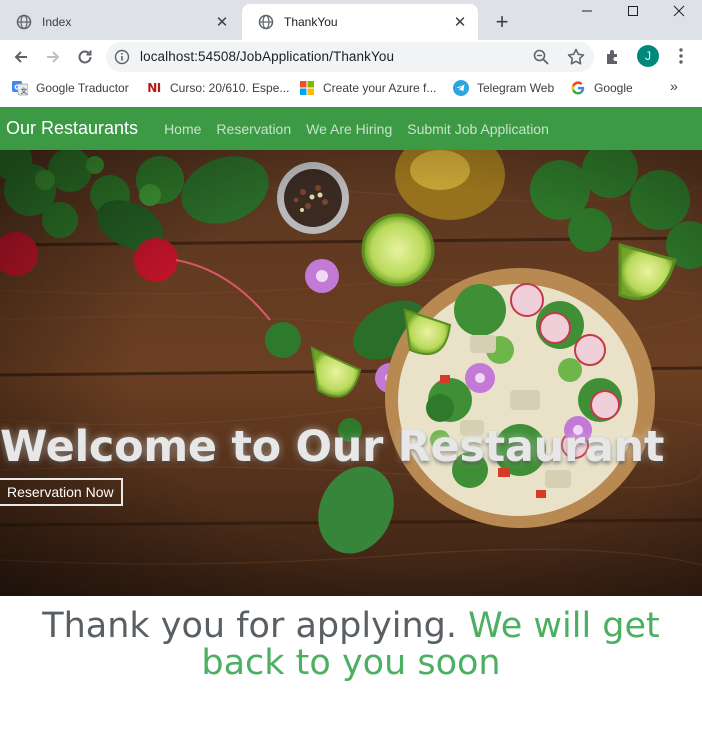  What do you see at coordinates (332, 447) in the screenshot?
I see `hero-title: Welcome to Our Restaurant` at bounding box center [332, 447].